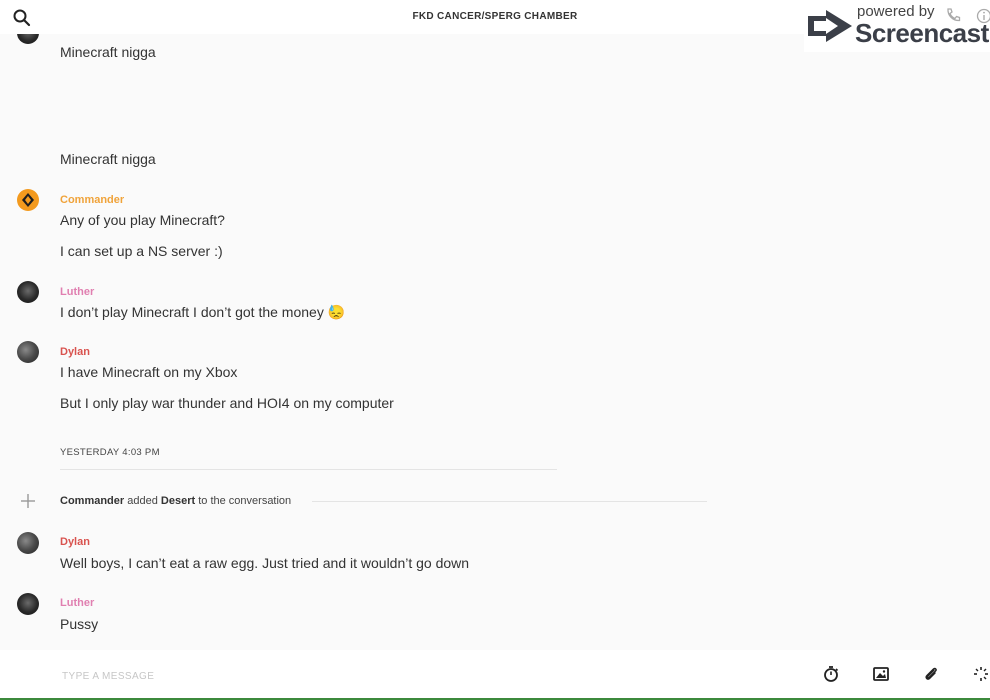 The height and width of the screenshot is (700, 990). I want to click on commander-badge-icon, so click(28, 200).